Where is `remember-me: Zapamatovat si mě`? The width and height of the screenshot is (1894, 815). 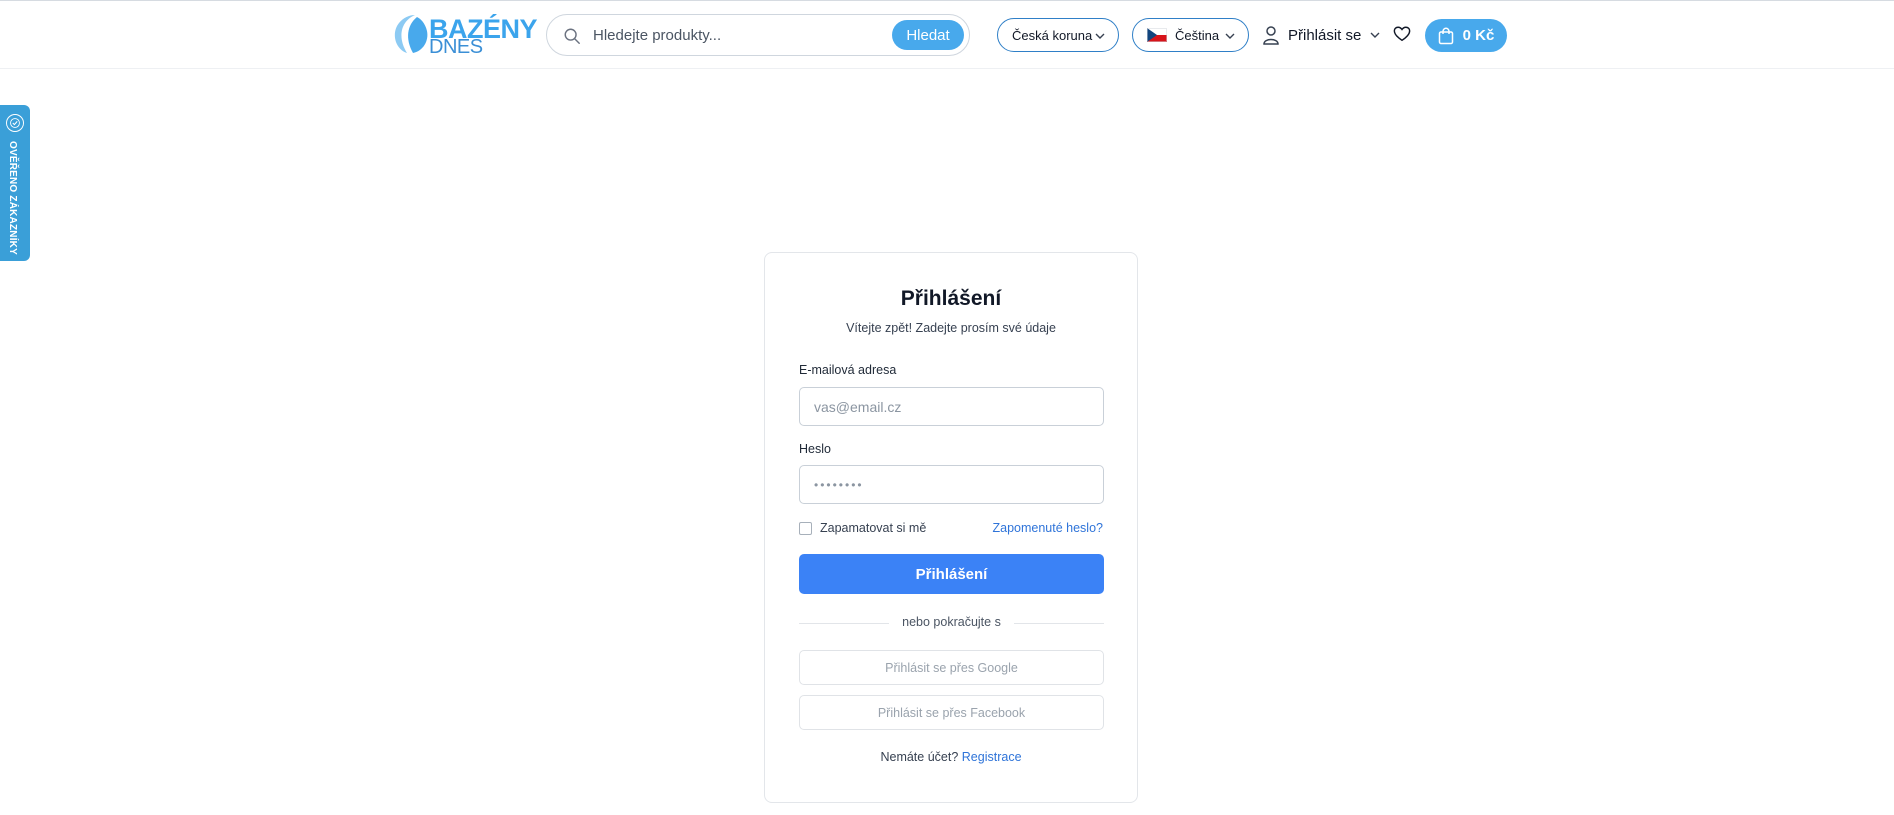
remember-me: Zapamatovat si mě is located at coordinates (862, 528).